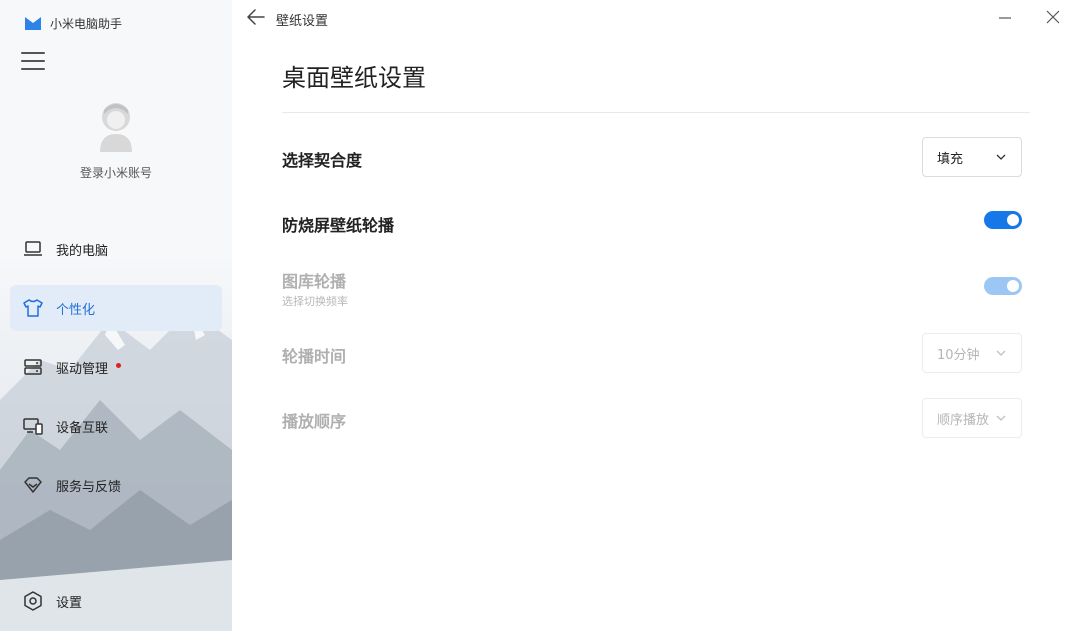  I want to click on fit-select: 填充, so click(972, 157).